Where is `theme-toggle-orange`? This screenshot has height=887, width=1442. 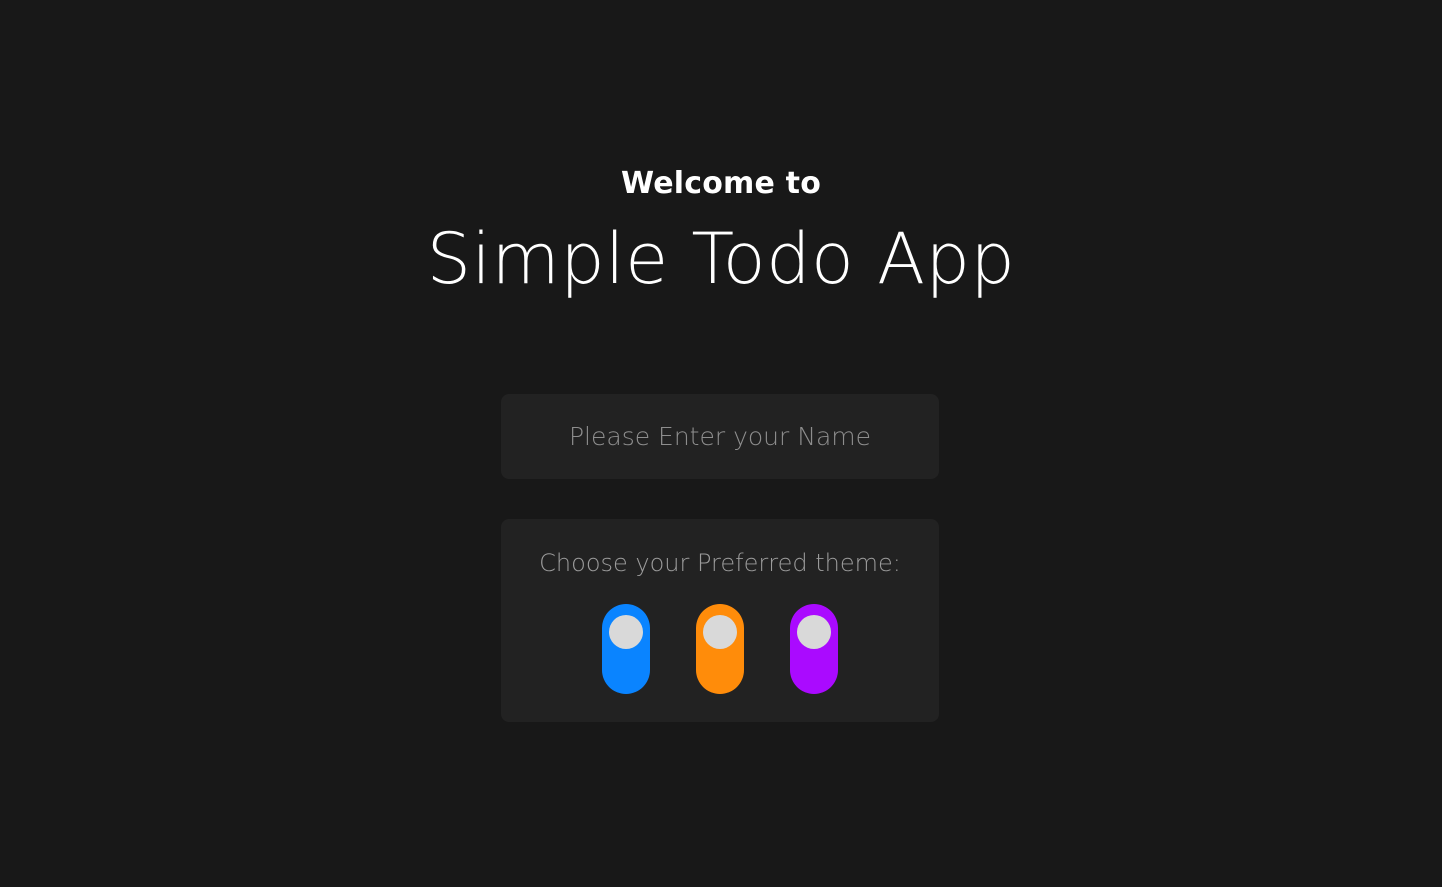 theme-toggle-orange is located at coordinates (720, 649).